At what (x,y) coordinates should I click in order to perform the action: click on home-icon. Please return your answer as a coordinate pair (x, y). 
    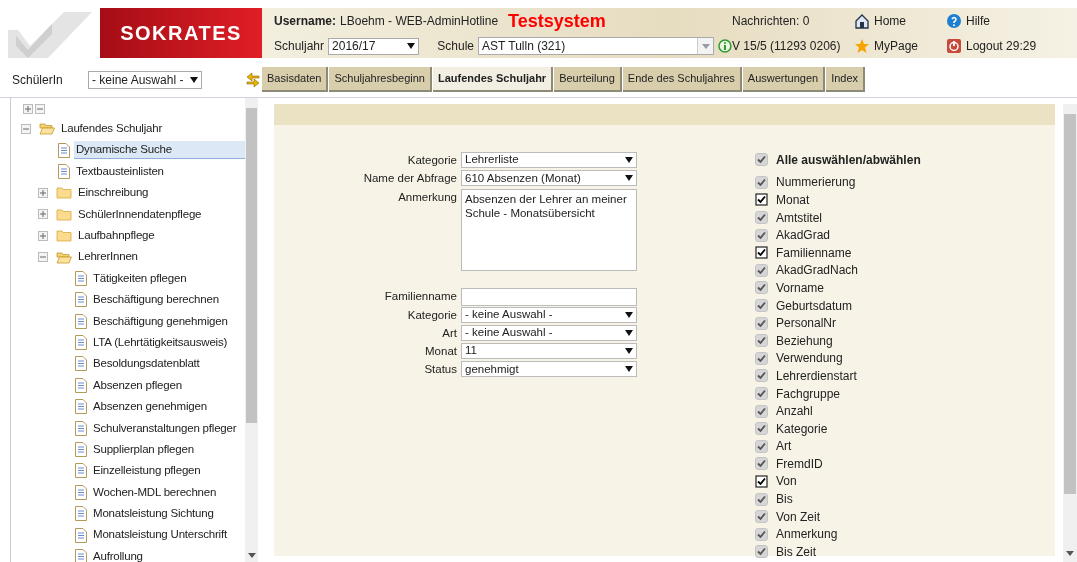
    Looking at the image, I should click on (862, 21).